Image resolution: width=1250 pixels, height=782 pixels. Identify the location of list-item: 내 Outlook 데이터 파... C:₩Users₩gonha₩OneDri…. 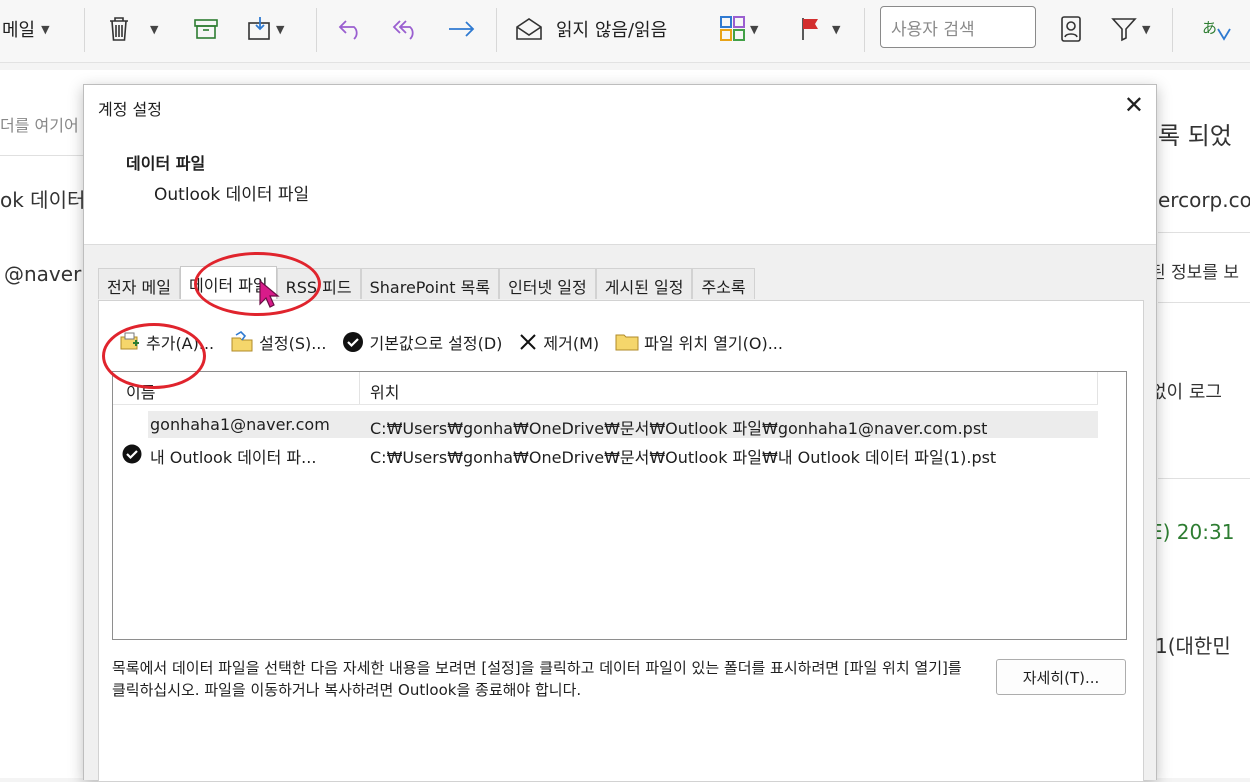
(610, 453).